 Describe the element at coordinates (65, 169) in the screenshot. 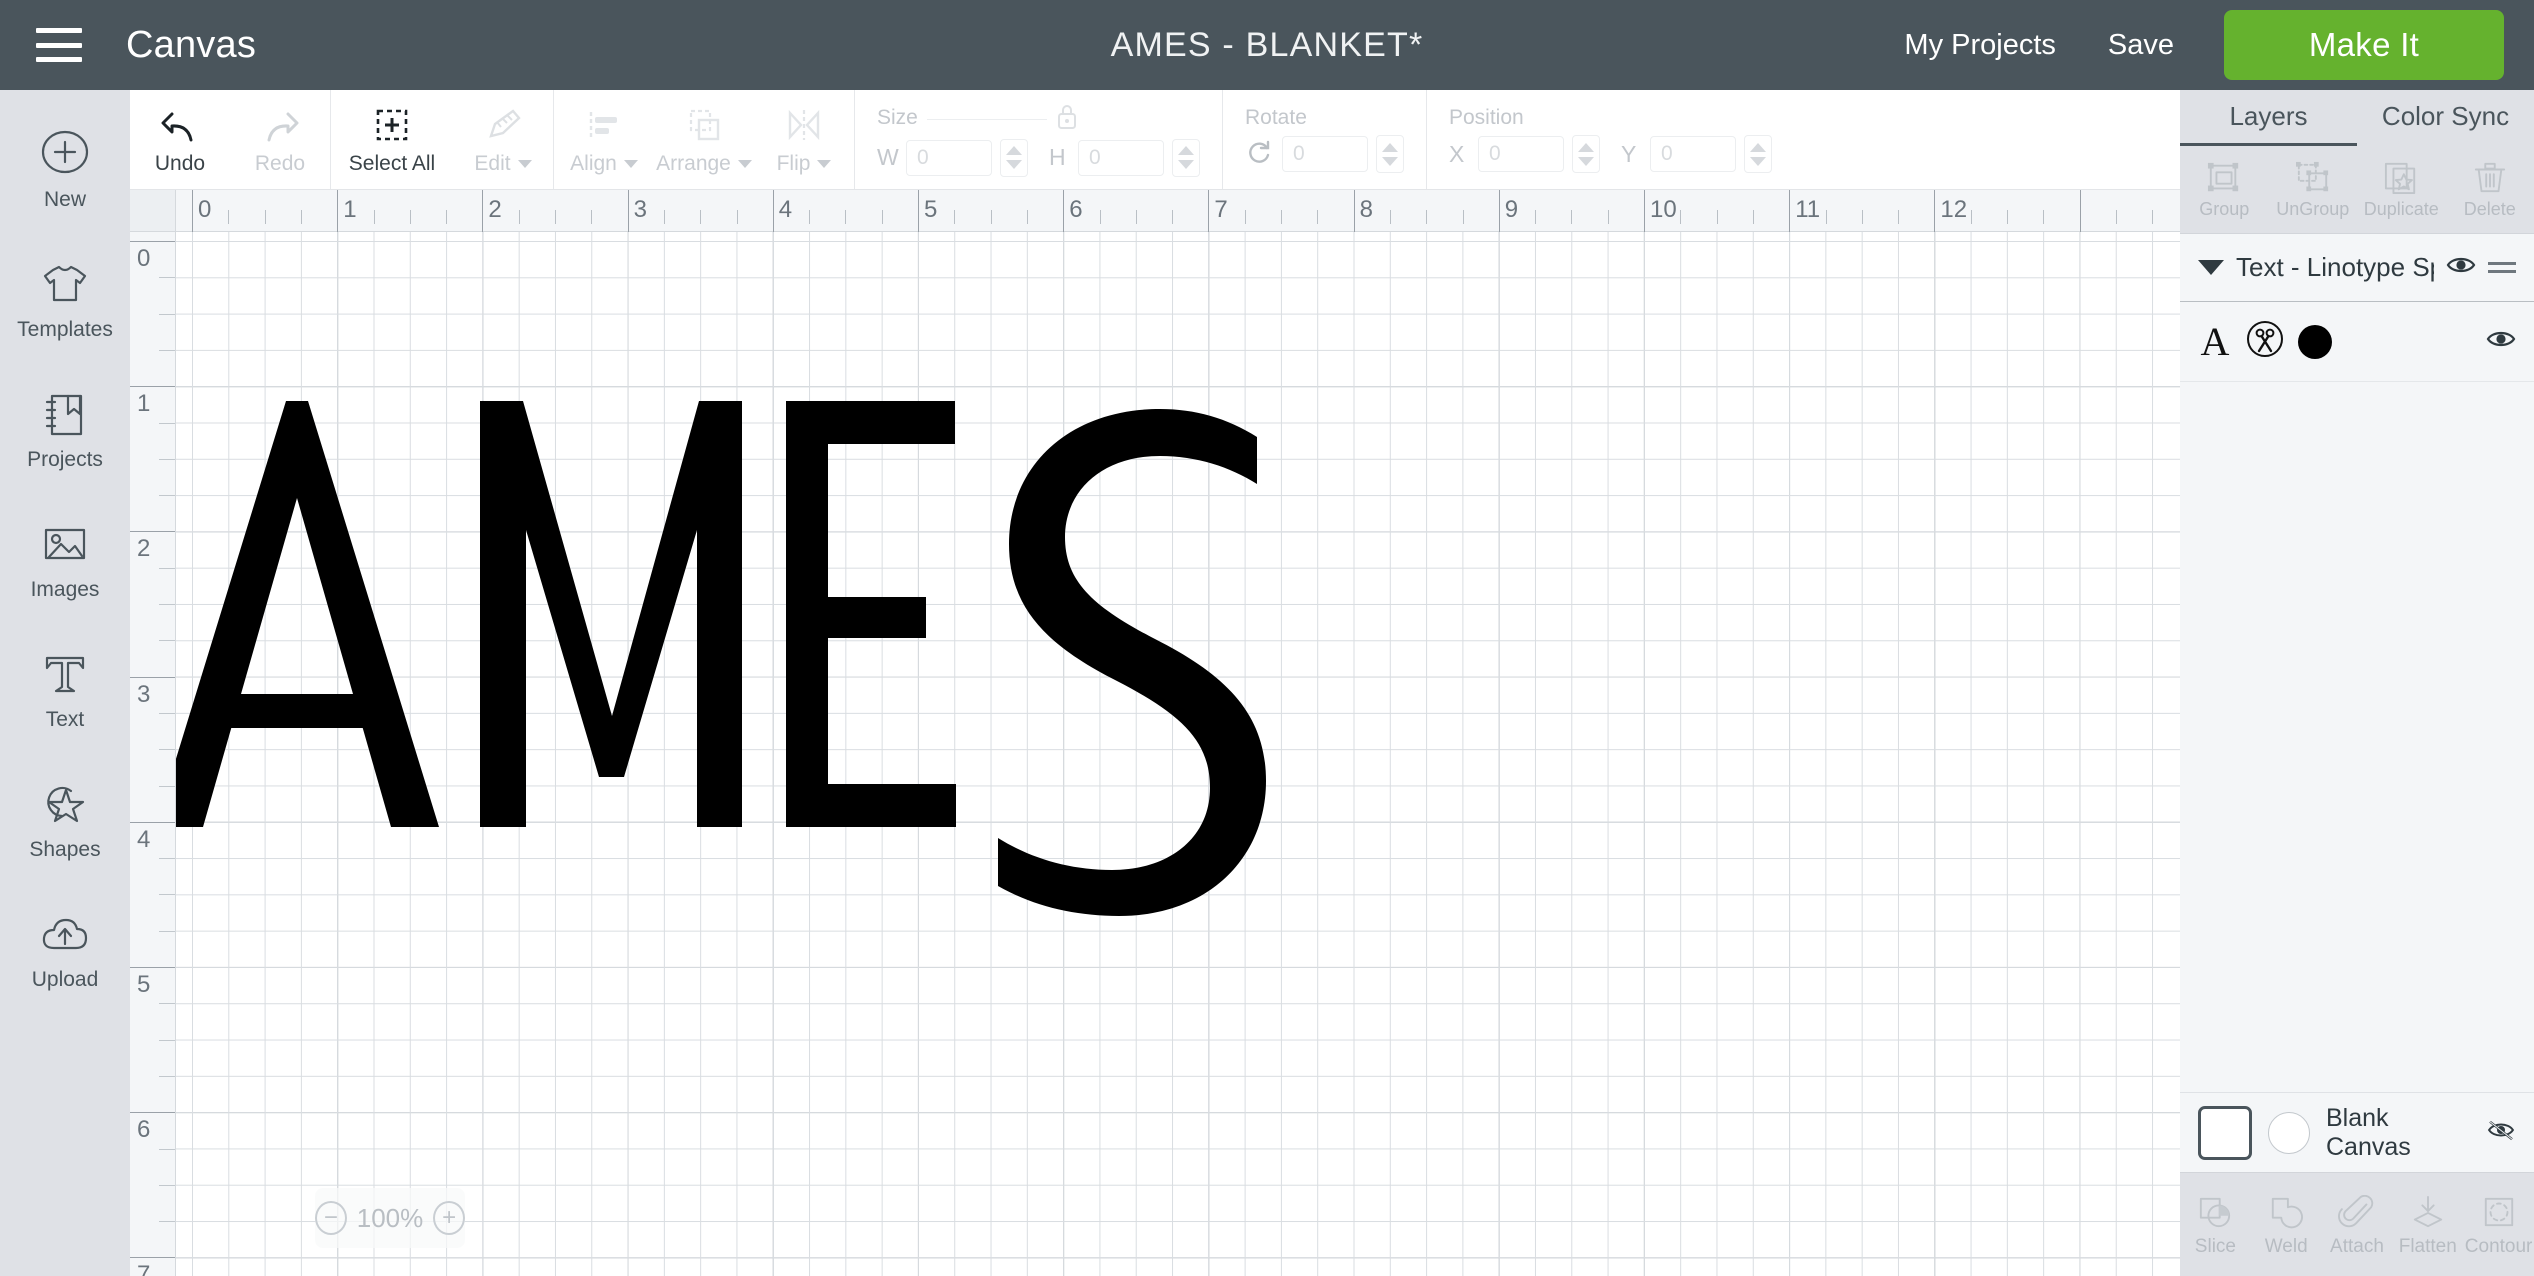

I see `sidebar-item-new: New` at that location.